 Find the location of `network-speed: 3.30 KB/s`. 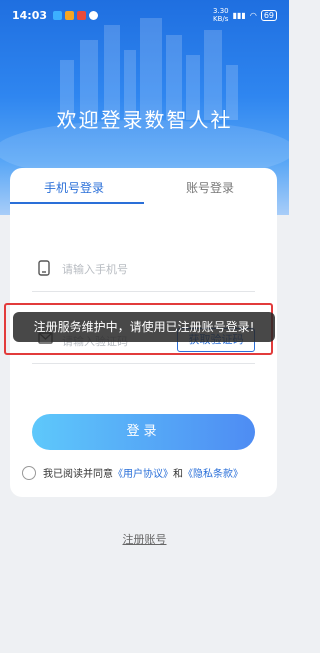

network-speed: 3.30 KB/s is located at coordinates (221, 15).